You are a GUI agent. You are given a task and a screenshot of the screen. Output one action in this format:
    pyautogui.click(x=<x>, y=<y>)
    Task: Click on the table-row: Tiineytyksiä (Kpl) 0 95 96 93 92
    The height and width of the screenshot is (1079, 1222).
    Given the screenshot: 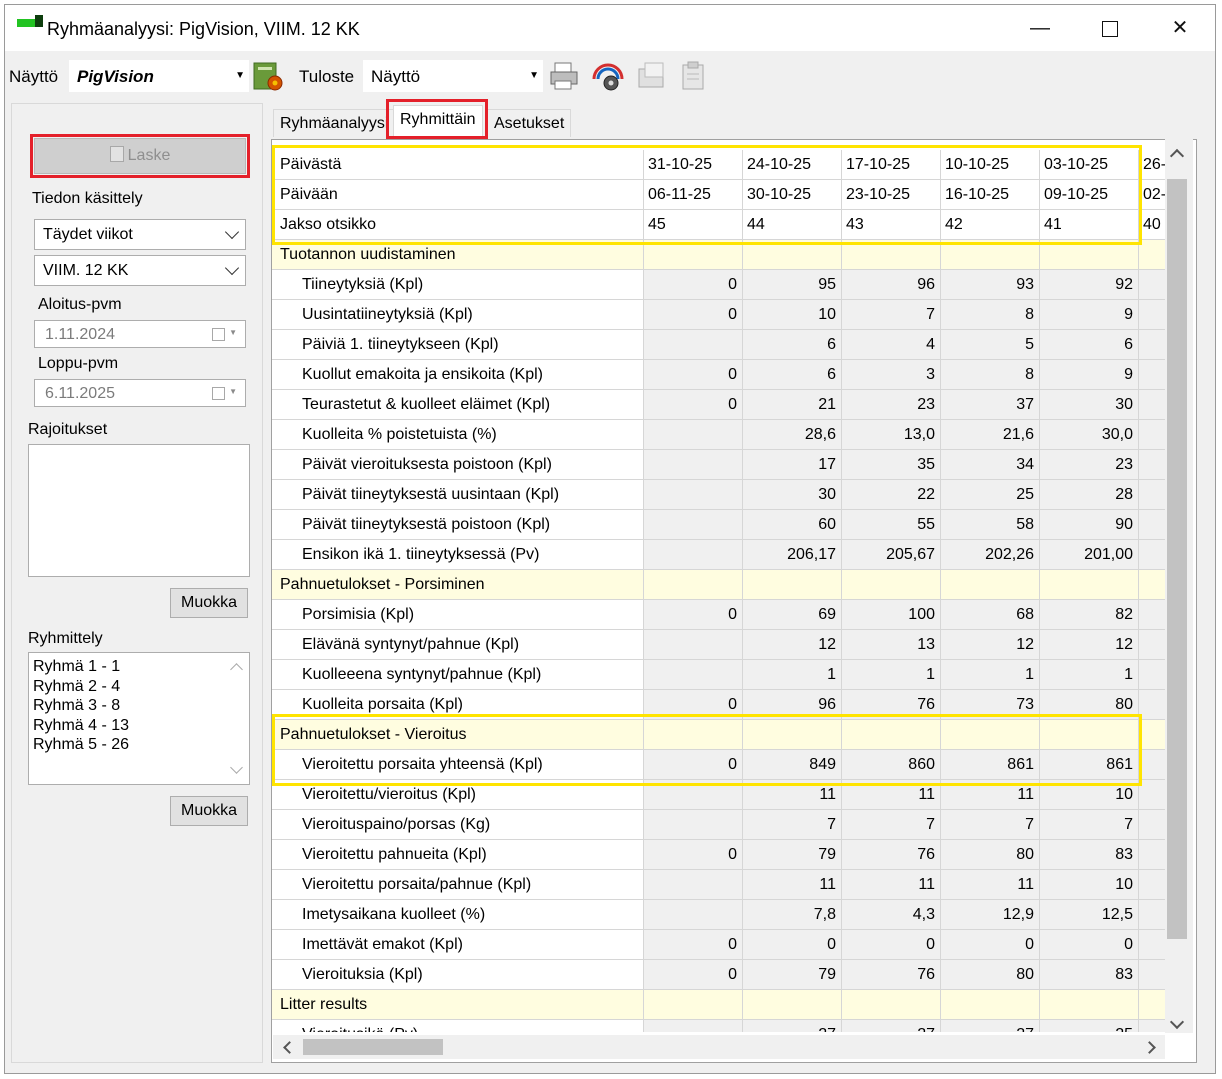 What is the action you would take?
    pyautogui.click(x=719, y=285)
    